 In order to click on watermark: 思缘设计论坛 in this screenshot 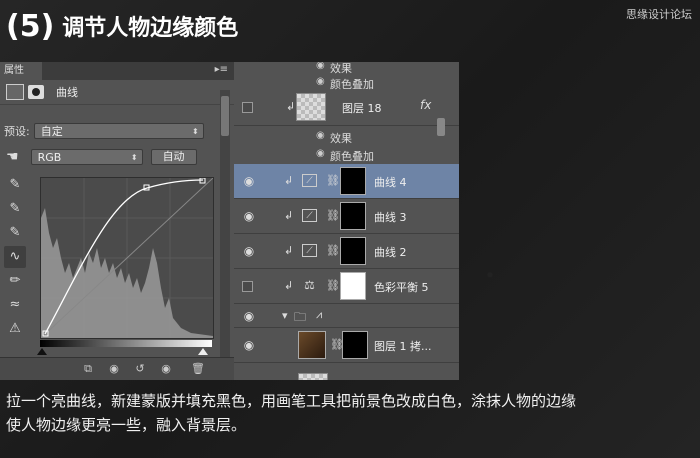, I will do `click(659, 14)`.